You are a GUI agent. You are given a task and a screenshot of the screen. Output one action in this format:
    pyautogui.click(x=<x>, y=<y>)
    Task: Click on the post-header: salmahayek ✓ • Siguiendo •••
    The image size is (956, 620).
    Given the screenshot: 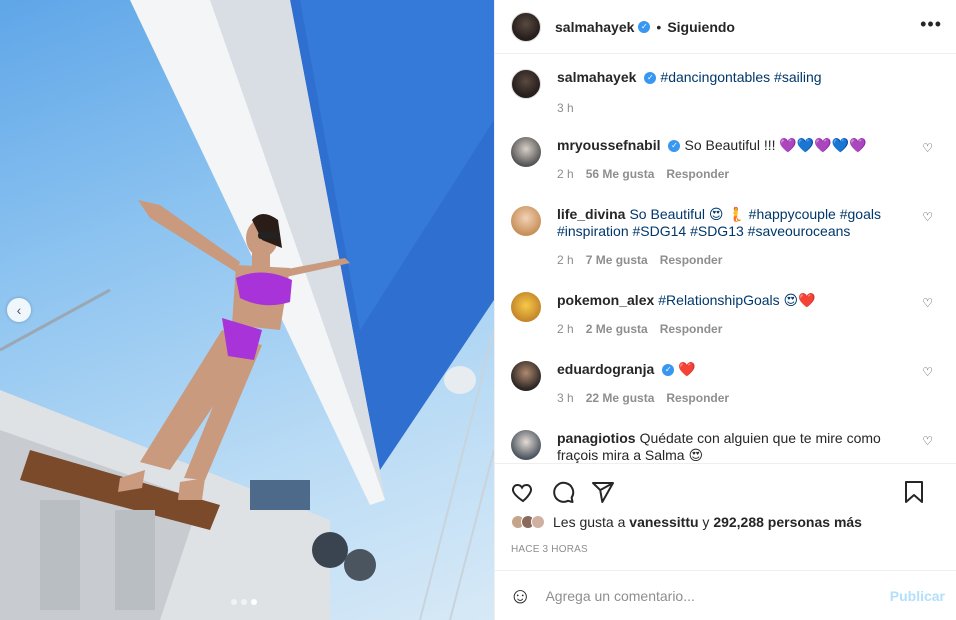 What is the action you would take?
    pyautogui.click(x=725, y=27)
    